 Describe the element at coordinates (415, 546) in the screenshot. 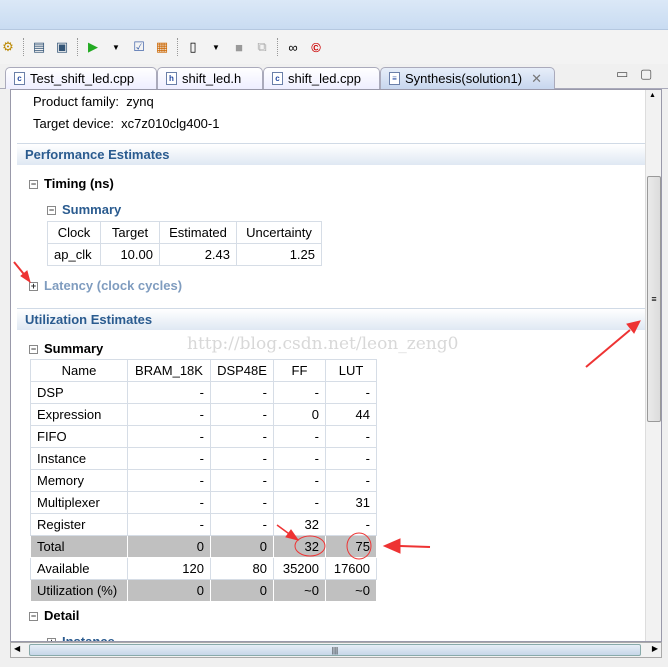

I see `arrow-shaft` at that location.